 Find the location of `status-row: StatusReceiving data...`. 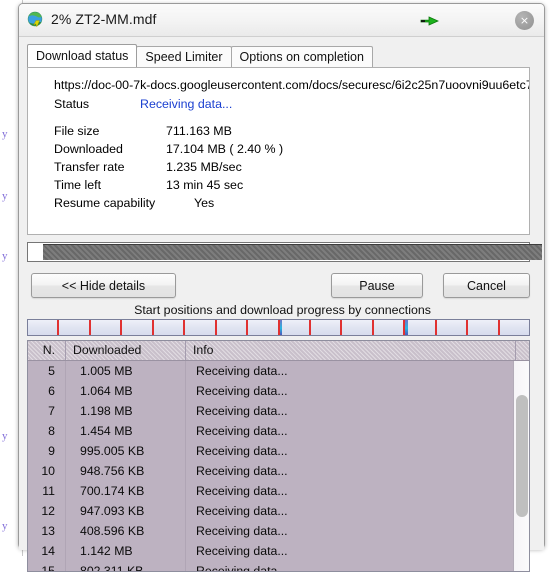

status-row: StatusReceiving data... is located at coordinates (143, 104).